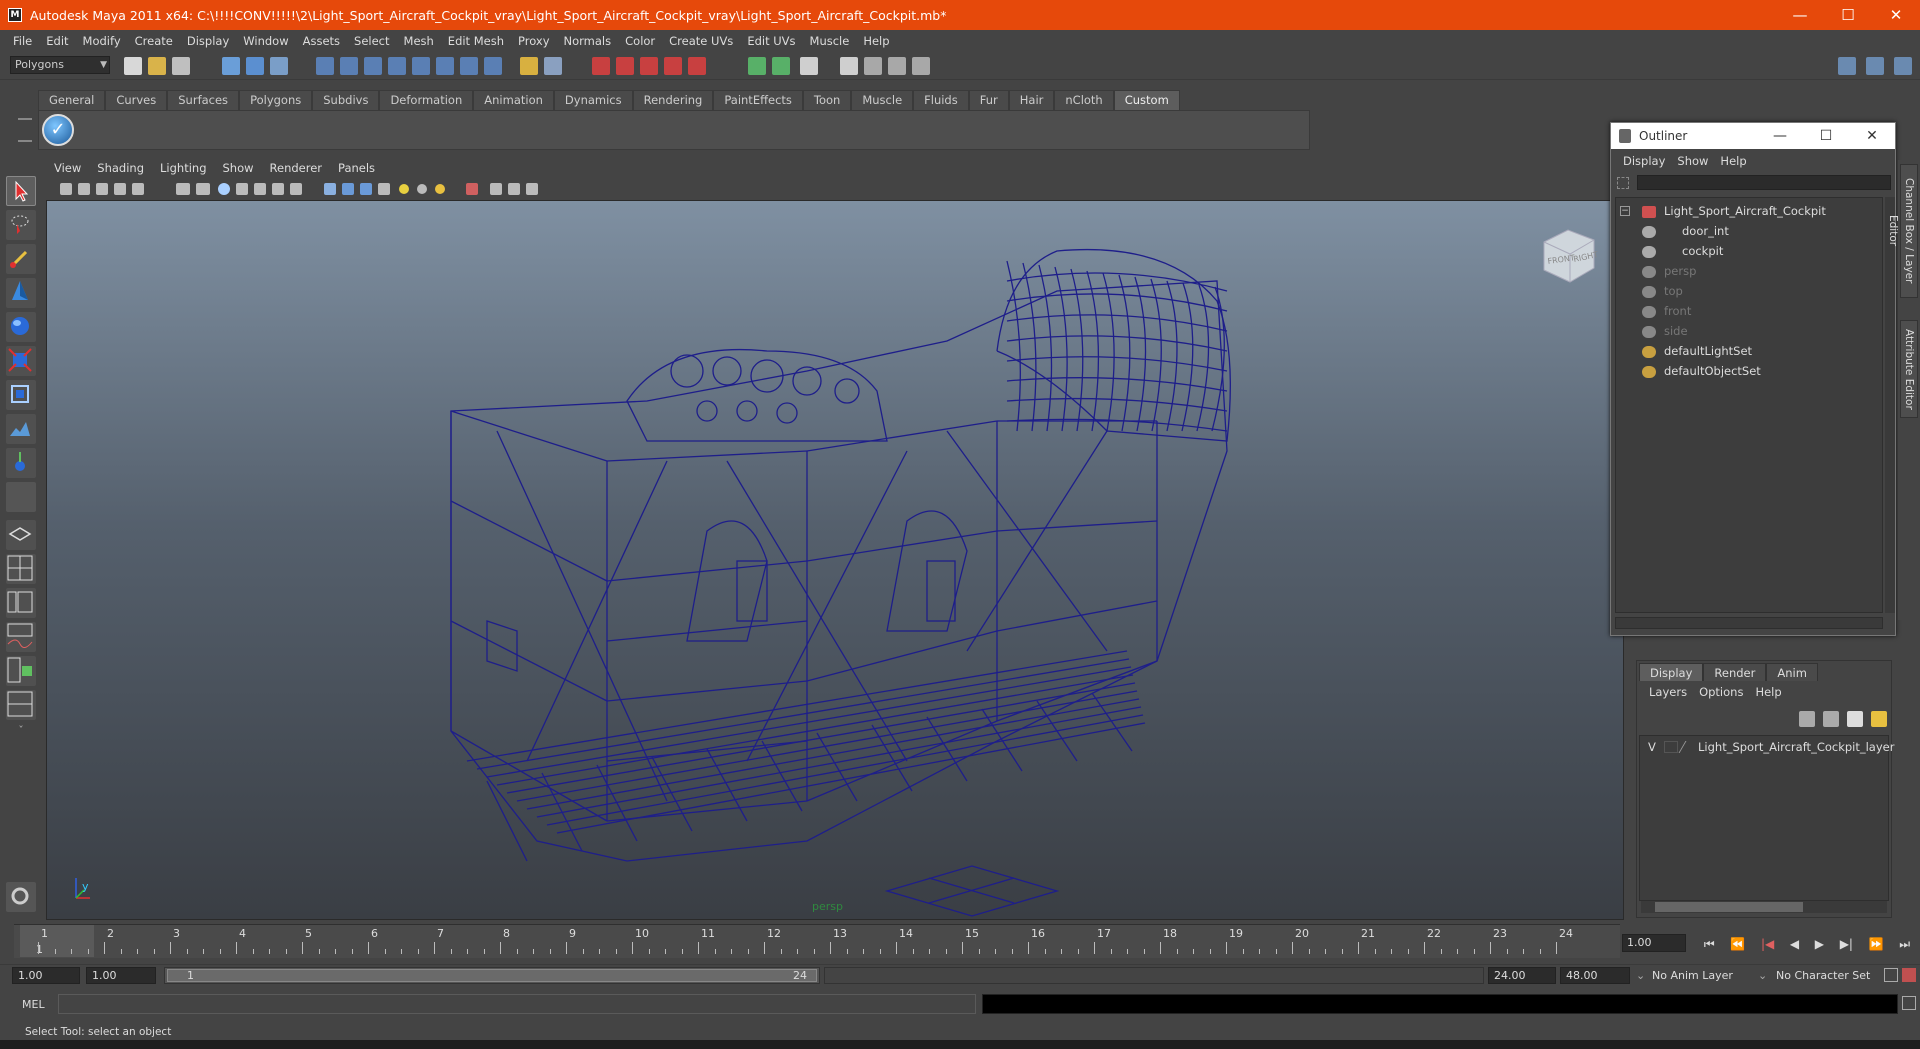 This screenshot has width=1920, height=1049. What do you see at coordinates (183, 168) in the screenshot?
I see `panel-menu-lighting: Lighting` at bounding box center [183, 168].